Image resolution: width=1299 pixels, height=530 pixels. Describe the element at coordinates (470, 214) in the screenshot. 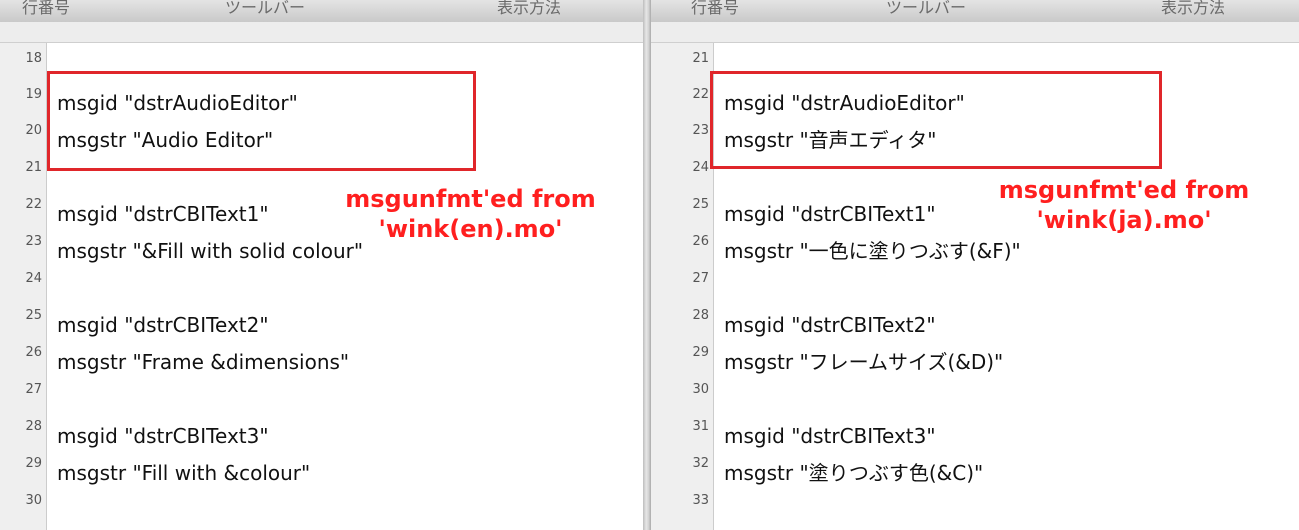

I see `annotation-label: msgunfmt'ed from 'wink(en).mo'` at that location.